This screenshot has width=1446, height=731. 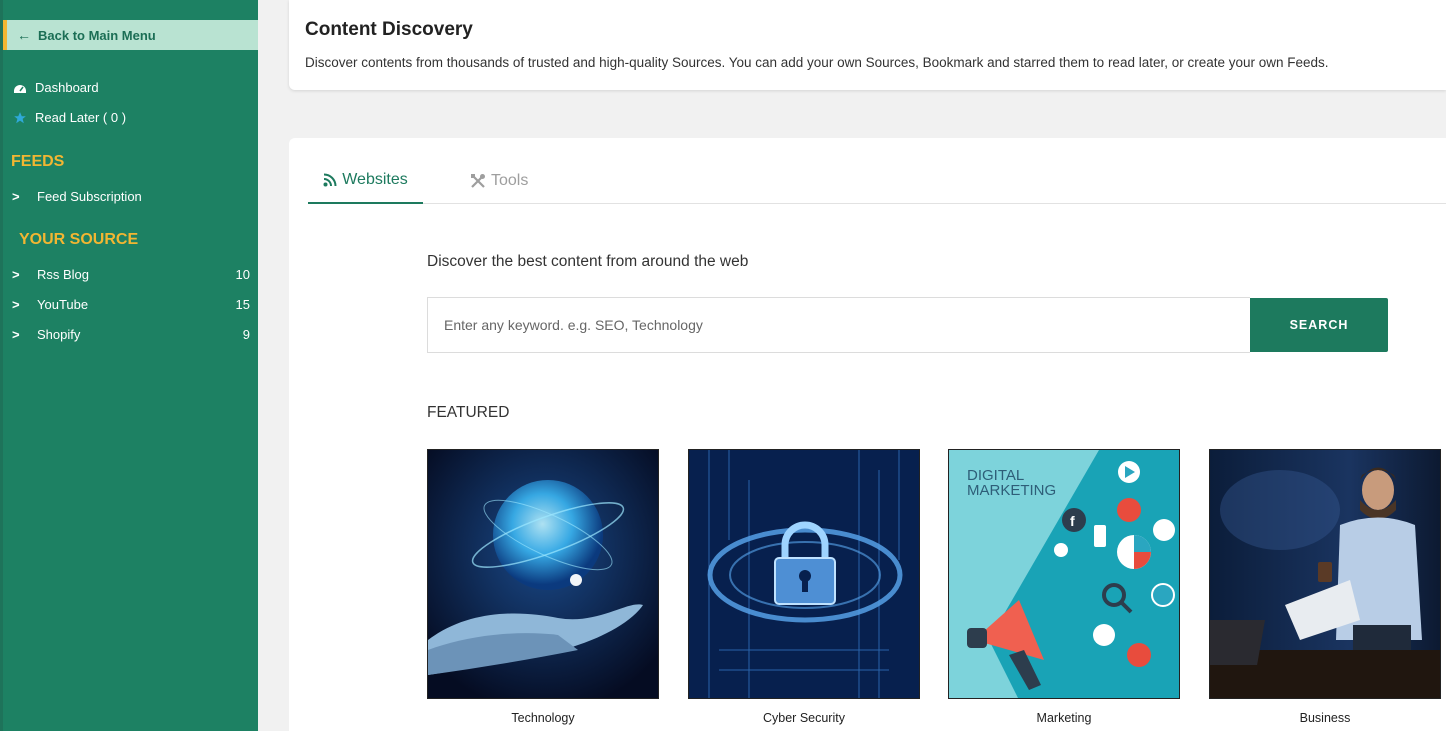 I want to click on arrow-left-icon: ←, so click(x=24, y=35).